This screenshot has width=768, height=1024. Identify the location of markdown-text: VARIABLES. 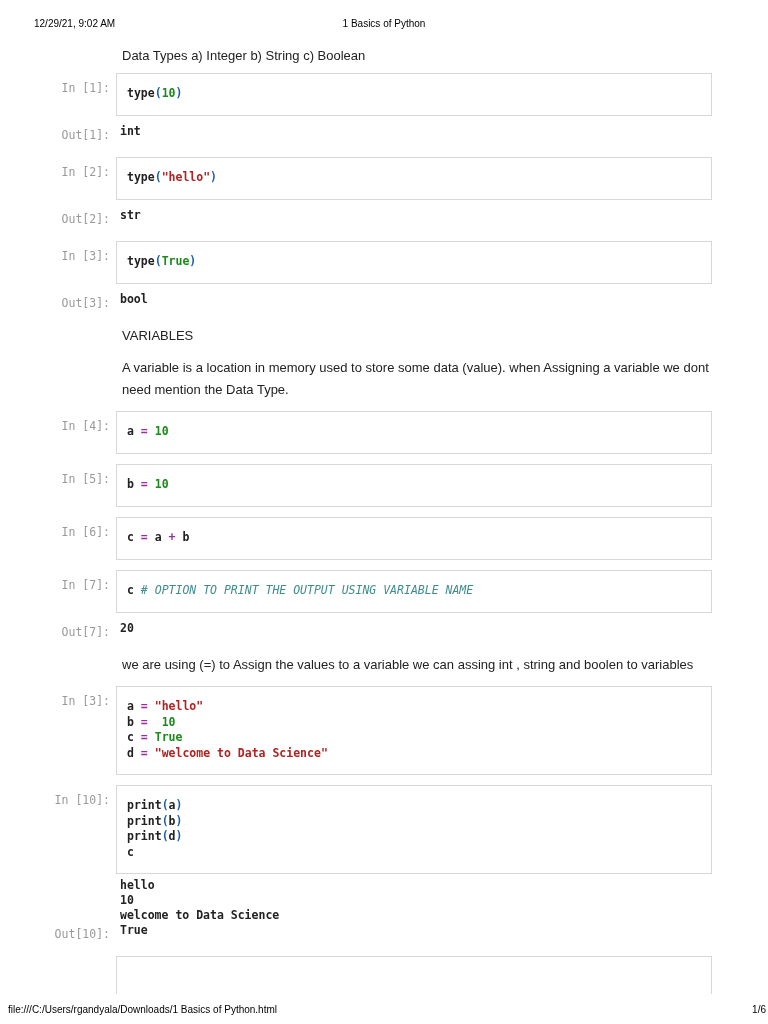
(158, 336).